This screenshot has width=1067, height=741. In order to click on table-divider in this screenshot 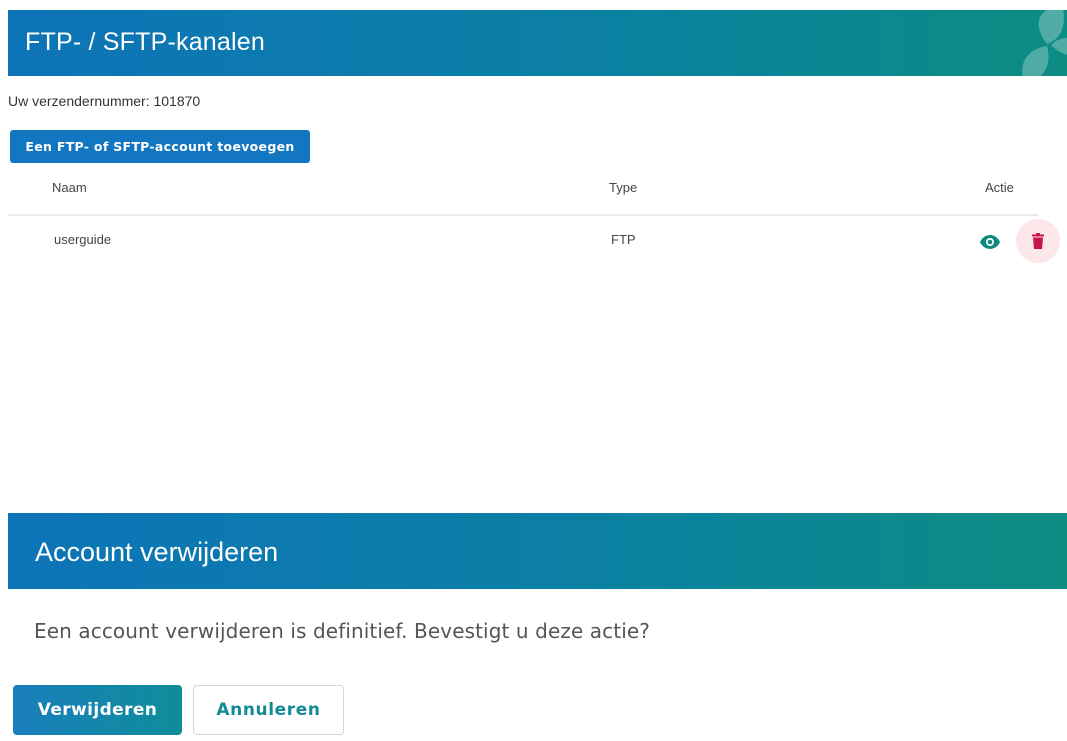, I will do `click(523, 215)`.